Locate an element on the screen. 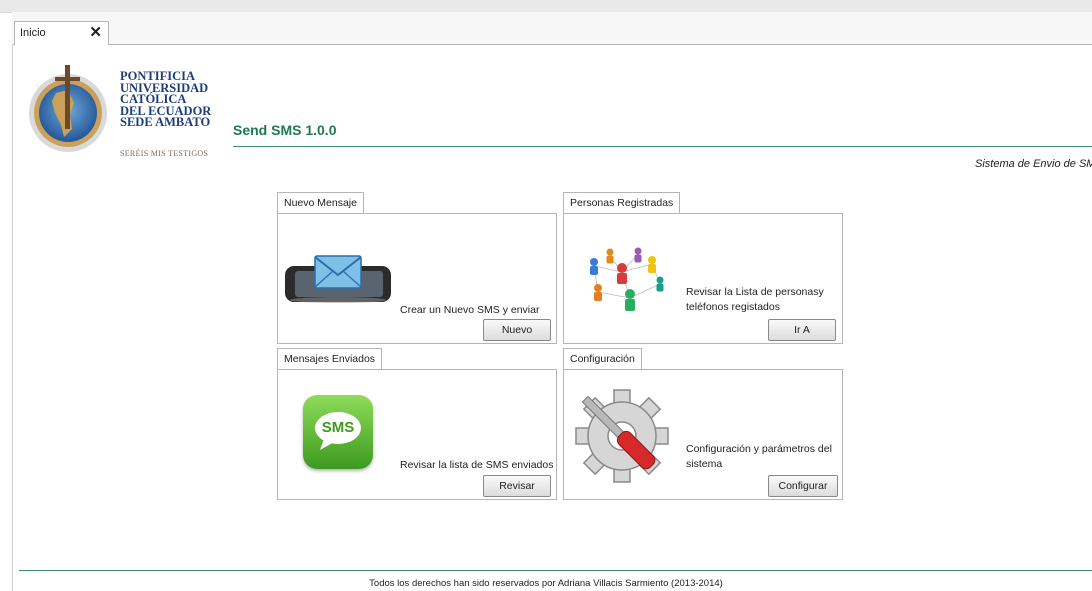  tab-nuevo-mensaje: Nuevo Mensaje is located at coordinates (320, 203).